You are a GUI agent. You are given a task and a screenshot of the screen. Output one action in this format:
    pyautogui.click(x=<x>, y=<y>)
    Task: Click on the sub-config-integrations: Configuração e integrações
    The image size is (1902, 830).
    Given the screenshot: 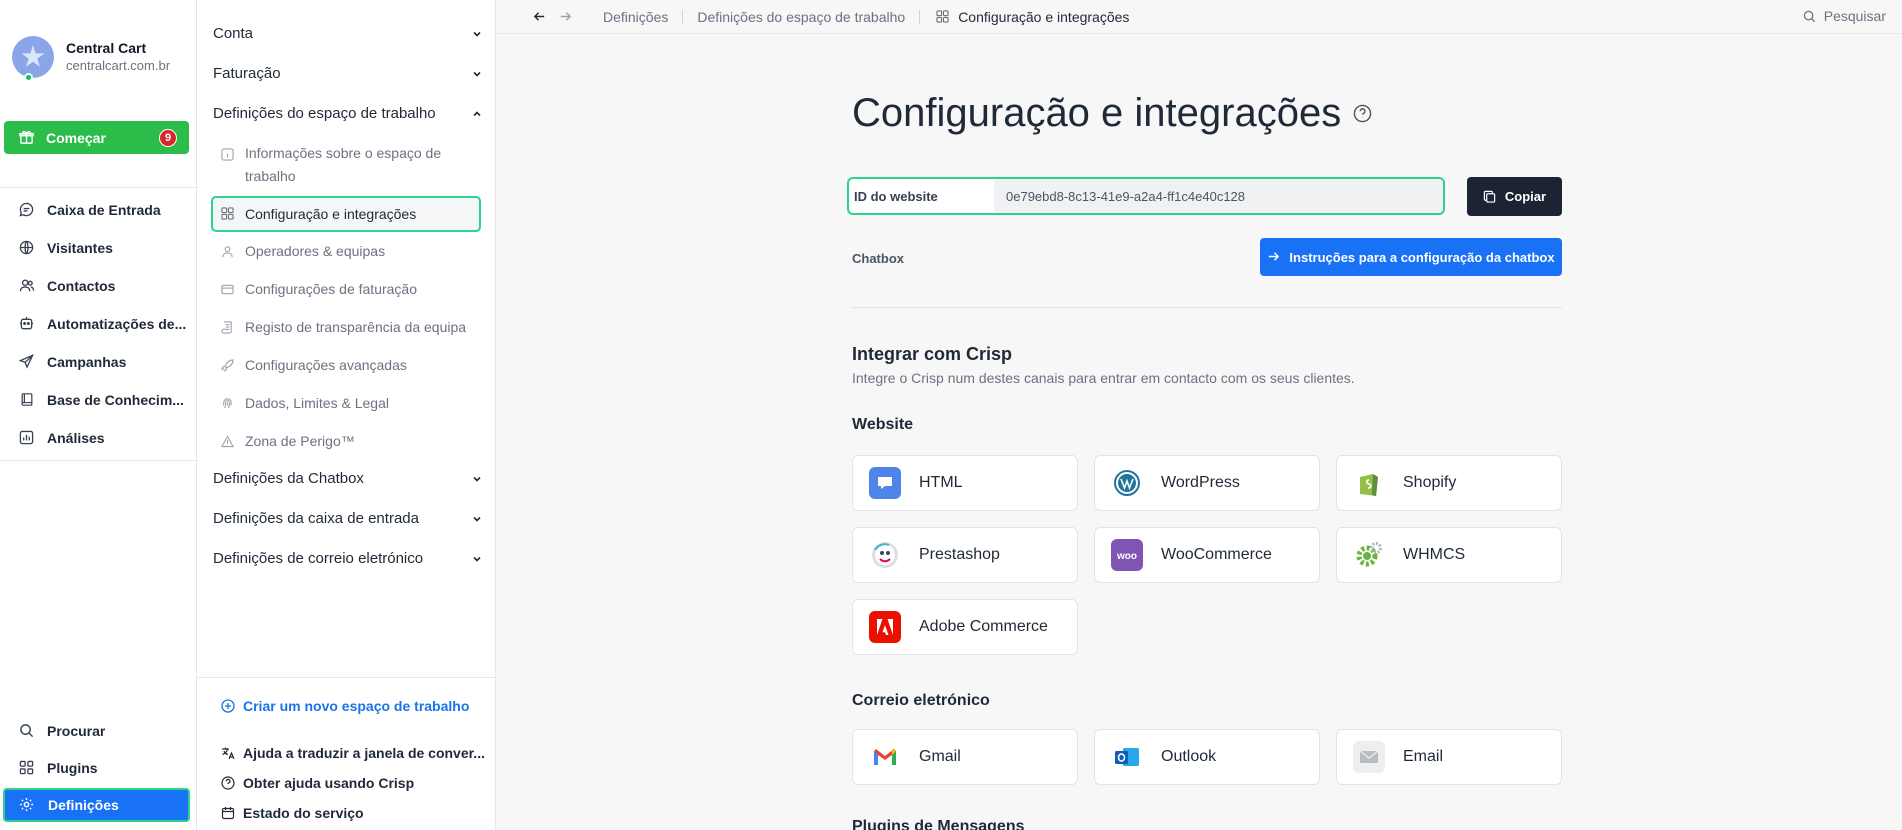 What is the action you would take?
    pyautogui.click(x=346, y=214)
    